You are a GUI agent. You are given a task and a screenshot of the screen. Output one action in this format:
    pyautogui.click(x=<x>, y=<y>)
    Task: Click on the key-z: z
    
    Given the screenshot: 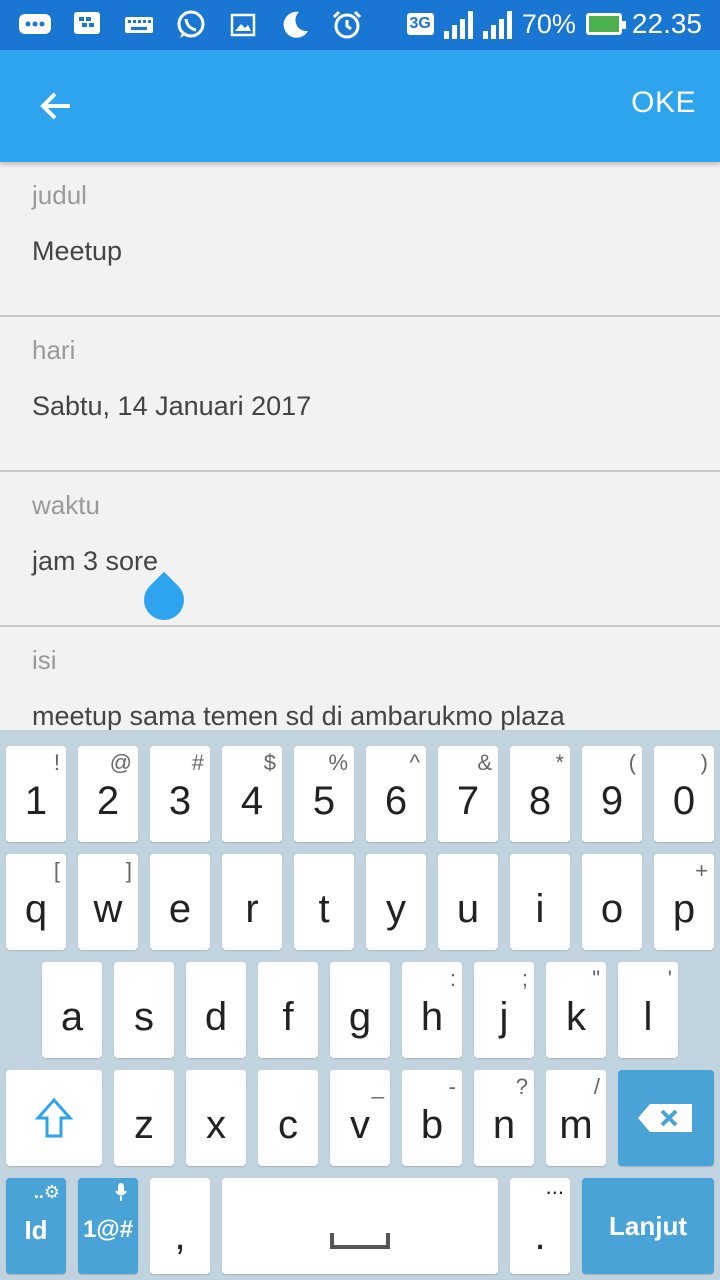 What is the action you would take?
    pyautogui.click(x=144, y=1118)
    